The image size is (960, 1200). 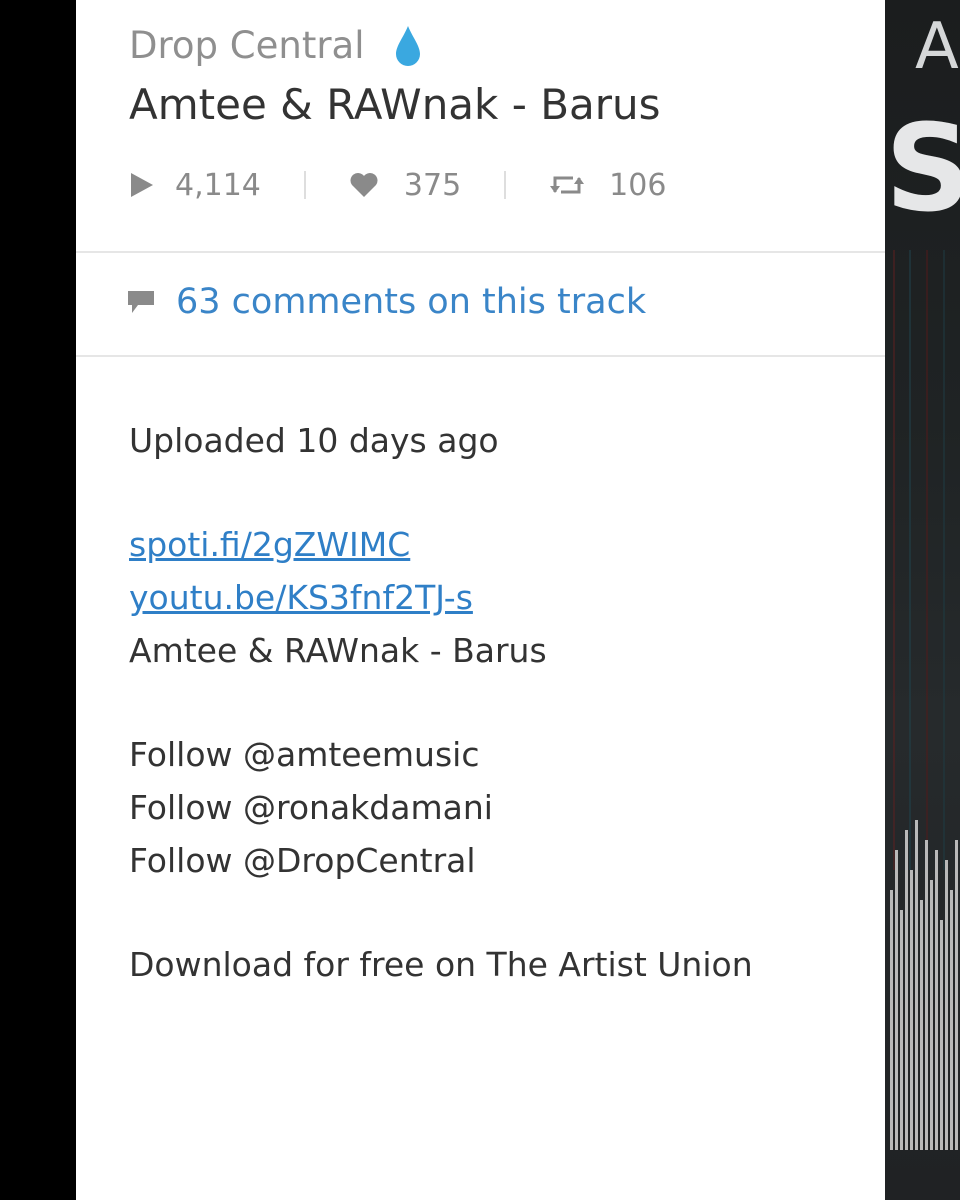 I want to click on follow-ronak: Follow @ronakdamani, so click(x=311, y=807).